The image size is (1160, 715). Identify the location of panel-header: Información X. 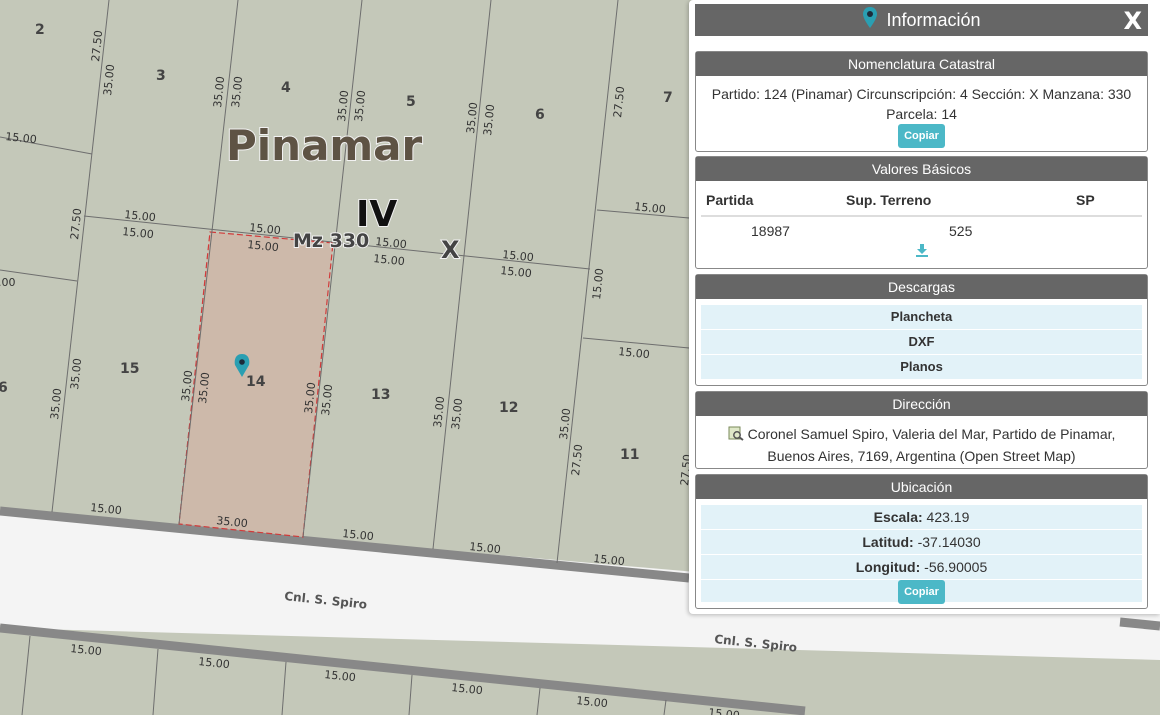
(921, 20).